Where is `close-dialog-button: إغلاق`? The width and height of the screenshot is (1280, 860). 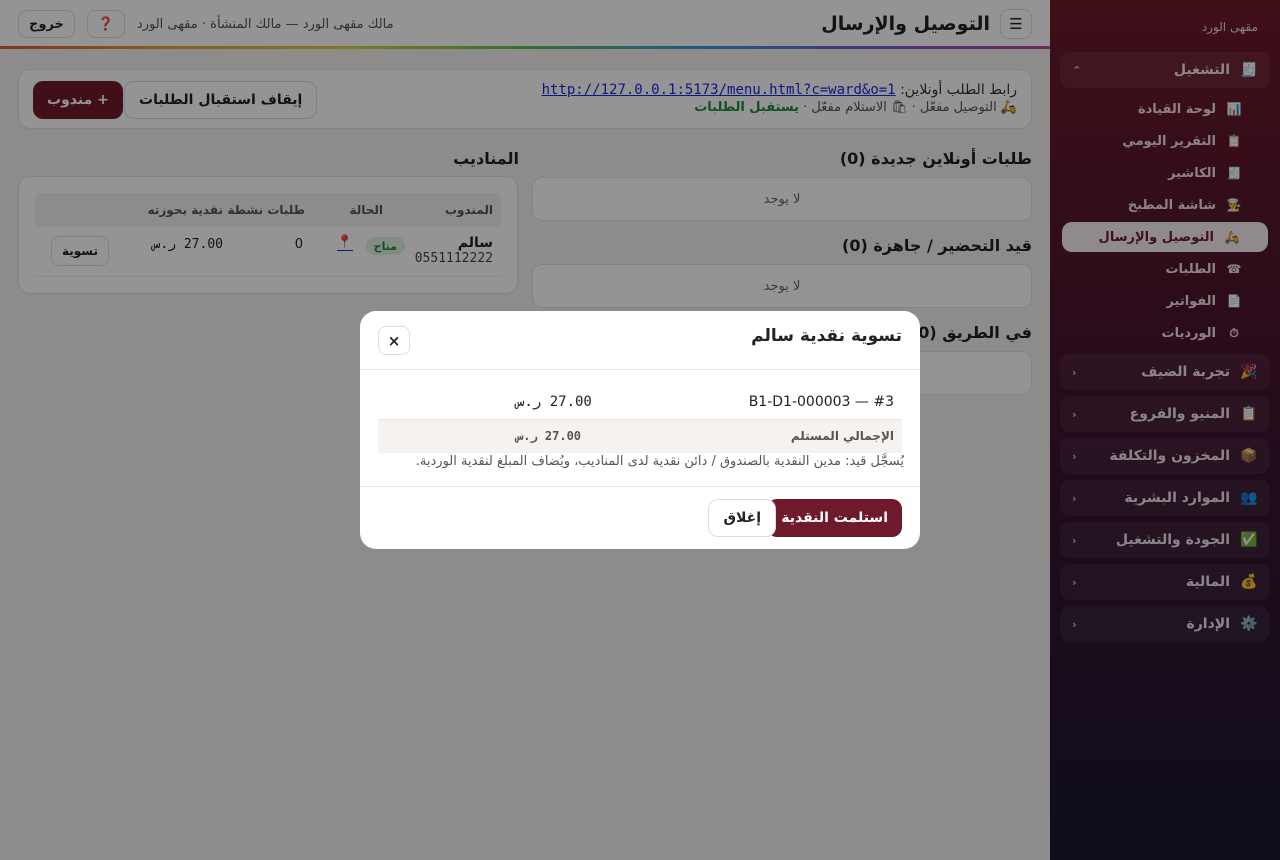 close-dialog-button: إغلاق is located at coordinates (742, 518).